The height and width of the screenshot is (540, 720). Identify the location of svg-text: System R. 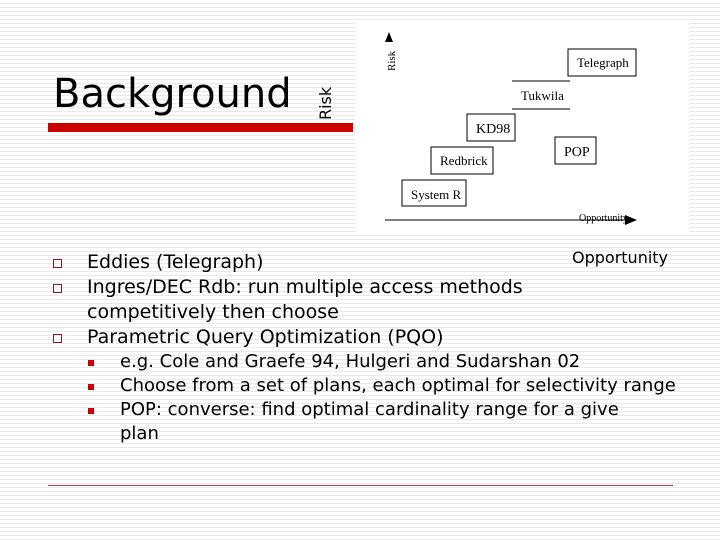
(436, 194).